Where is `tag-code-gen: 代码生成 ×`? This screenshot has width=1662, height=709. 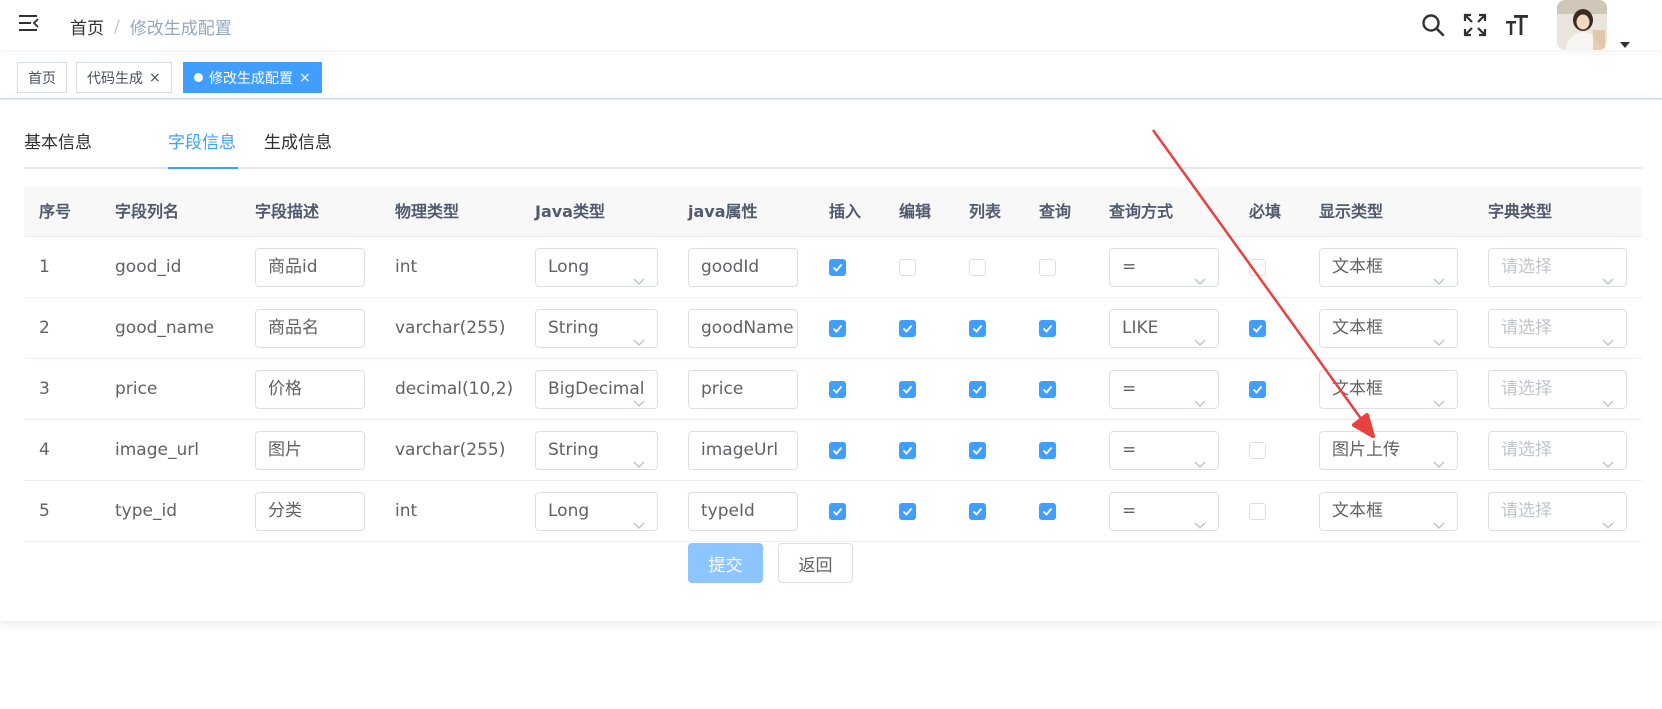 tag-code-gen: 代码生成 × is located at coordinates (124, 77).